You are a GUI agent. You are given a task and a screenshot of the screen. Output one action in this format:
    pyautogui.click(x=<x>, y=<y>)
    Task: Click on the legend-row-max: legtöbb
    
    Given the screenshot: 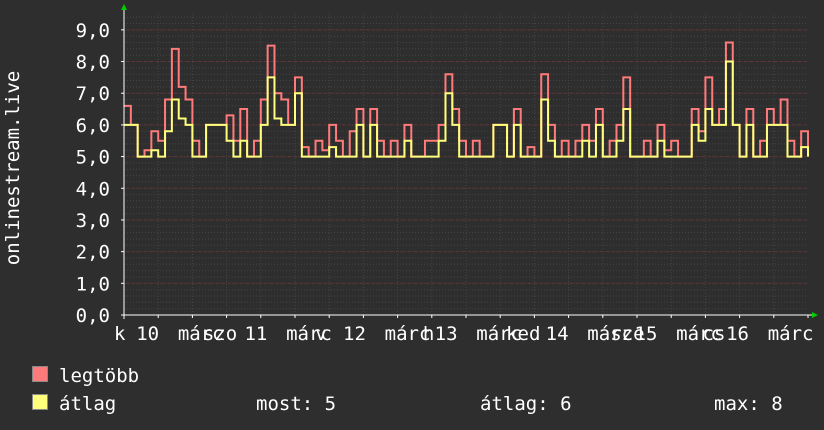 What is the action you would take?
    pyautogui.click(x=425, y=376)
    